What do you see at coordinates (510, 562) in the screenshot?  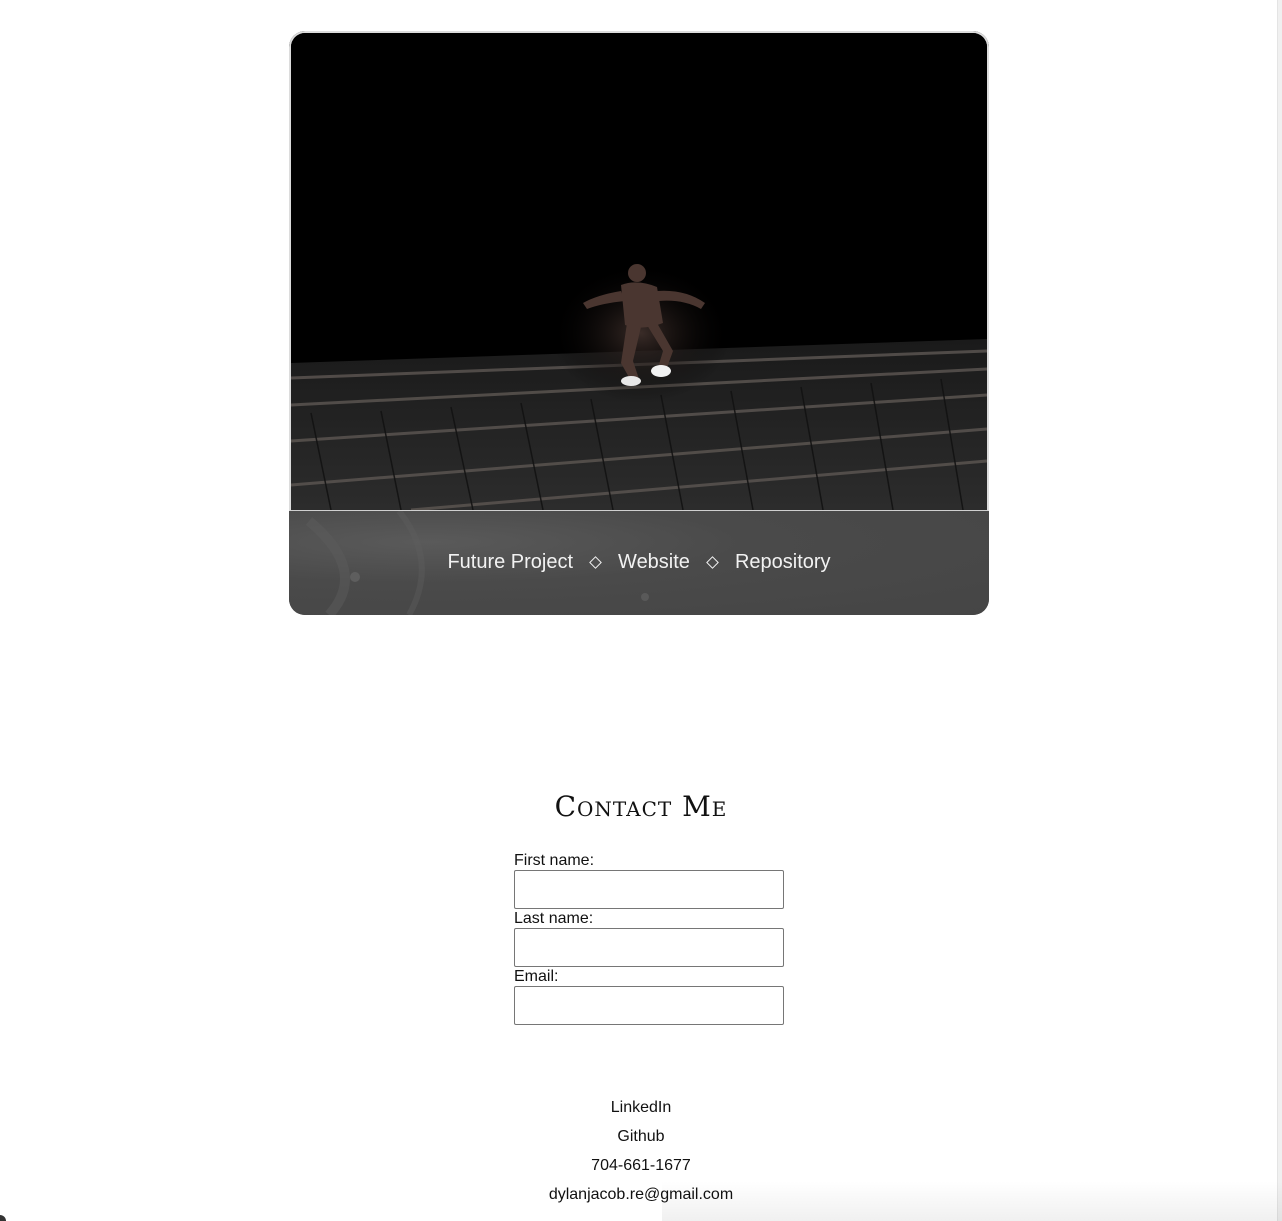 I see `future-project-link: Future Project` at bounding box center [510, 562].